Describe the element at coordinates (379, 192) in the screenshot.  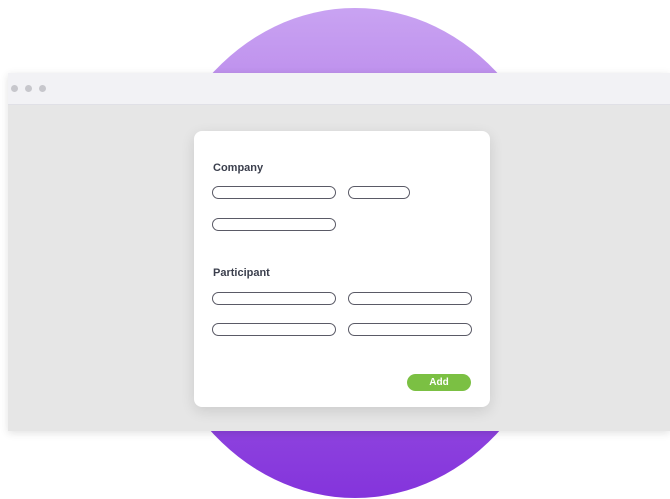
I see `company-code-field` at that location.